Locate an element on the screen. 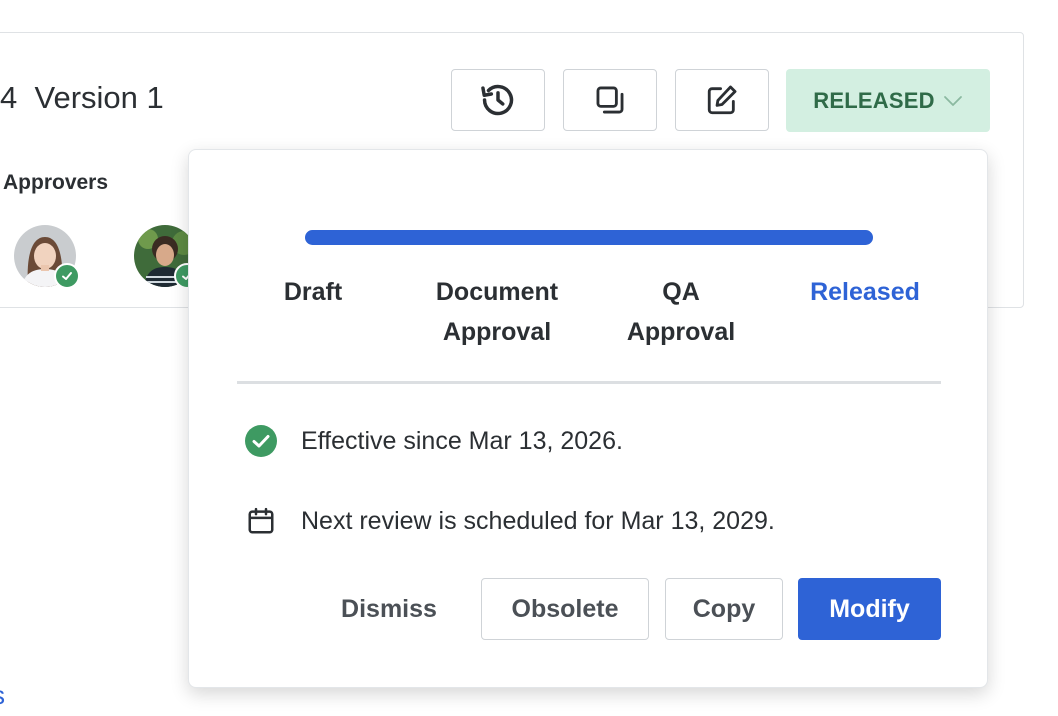  edit-button is located at coordinates (722, 100).